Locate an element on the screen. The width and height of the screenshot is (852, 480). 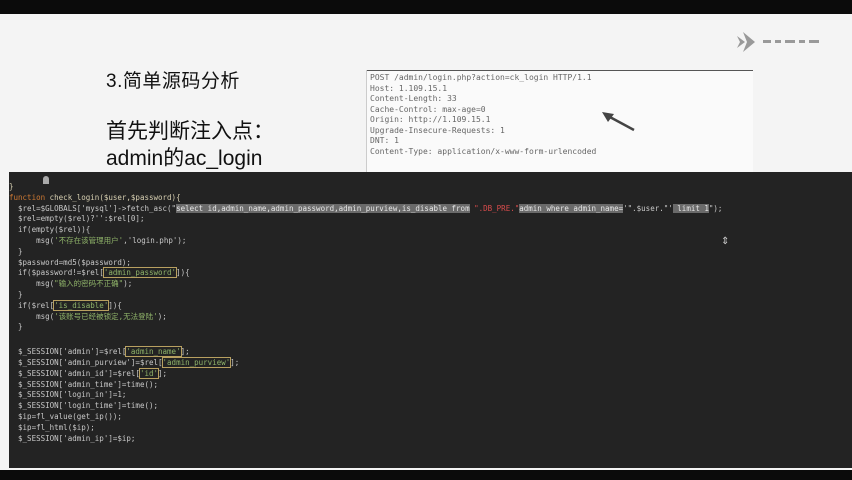
code-line: if($password!=$rel['admin_password']){ is located at coordinates (430, 273).